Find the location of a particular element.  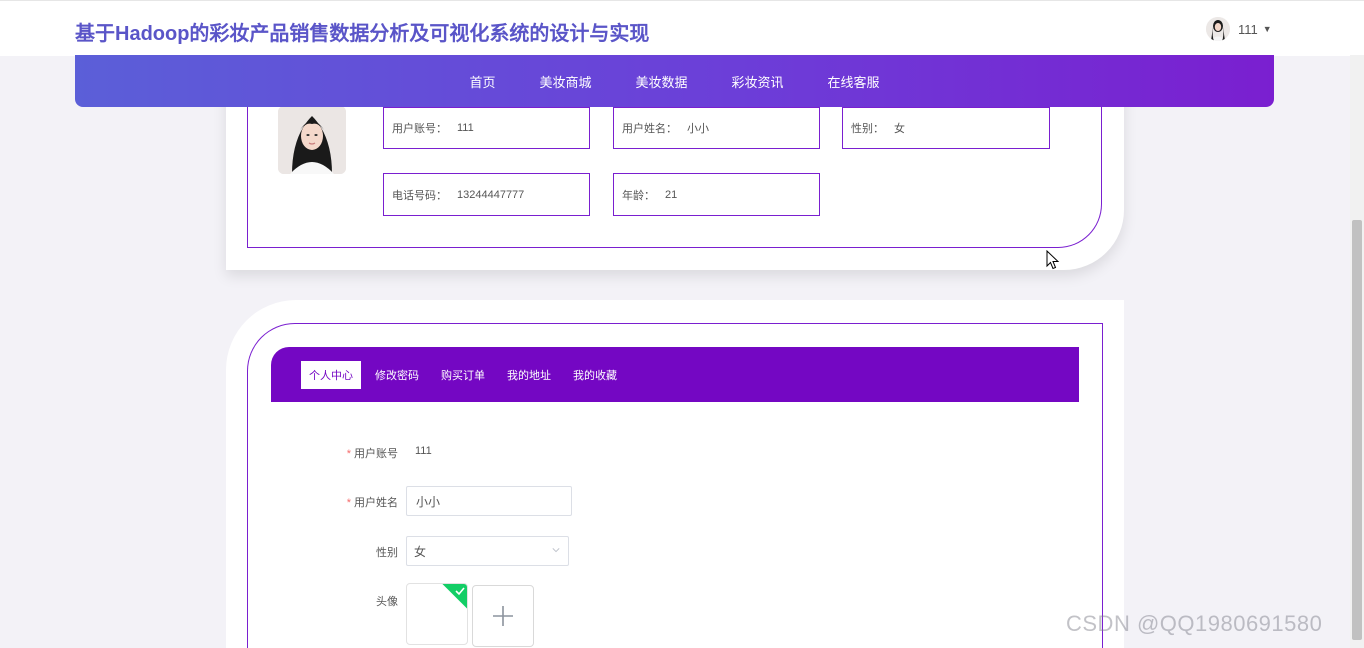

nav-item-news: 彩妆资讯 is located at coordinates (758, 81).